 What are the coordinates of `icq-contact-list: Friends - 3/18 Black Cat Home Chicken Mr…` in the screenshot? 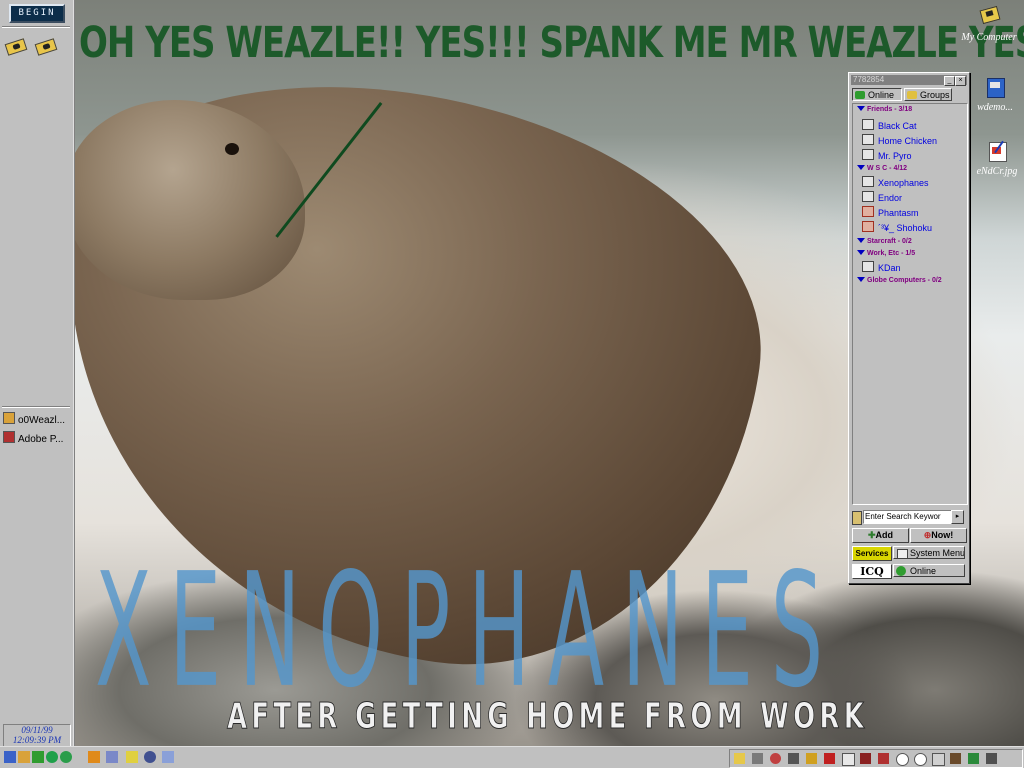 It's located at (910, 304).